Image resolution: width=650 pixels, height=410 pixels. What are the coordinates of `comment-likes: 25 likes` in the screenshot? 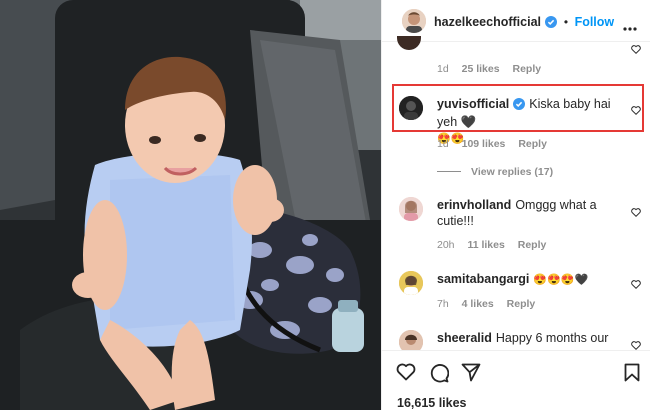 It's located at (481, 69).